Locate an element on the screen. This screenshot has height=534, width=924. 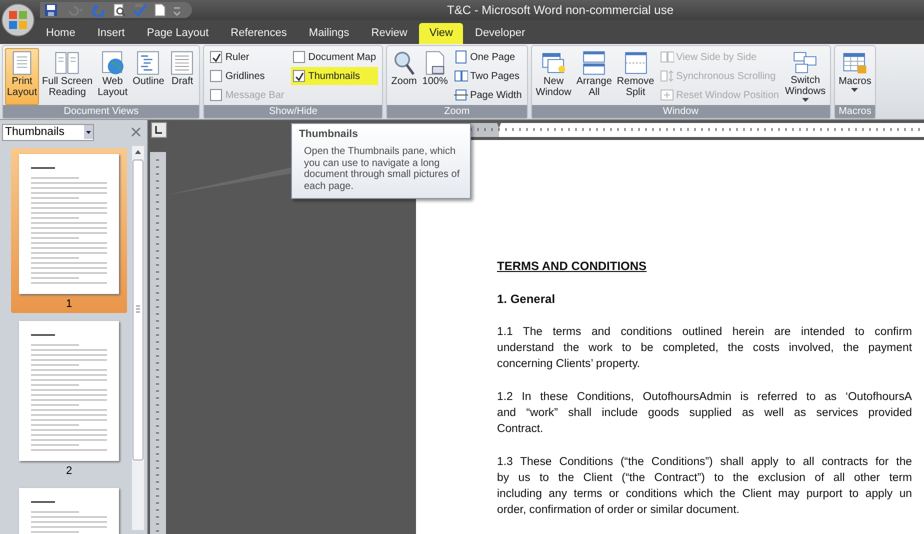
ribbon-tab: References is located at coordinates (258, 33).